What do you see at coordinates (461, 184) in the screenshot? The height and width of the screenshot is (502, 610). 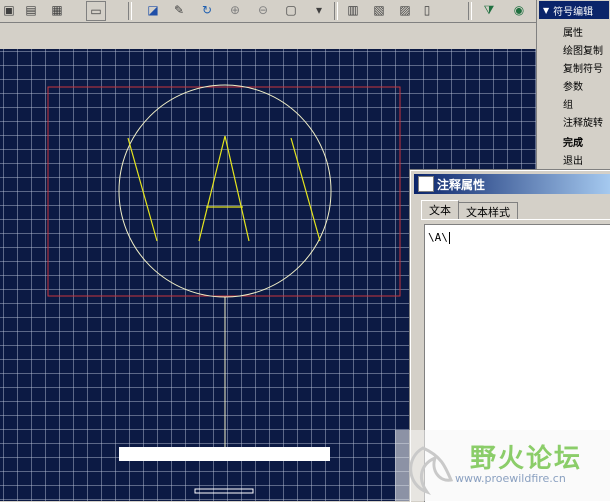 I see `dialog-title: 注释属性` at bounding box center [461, 184].